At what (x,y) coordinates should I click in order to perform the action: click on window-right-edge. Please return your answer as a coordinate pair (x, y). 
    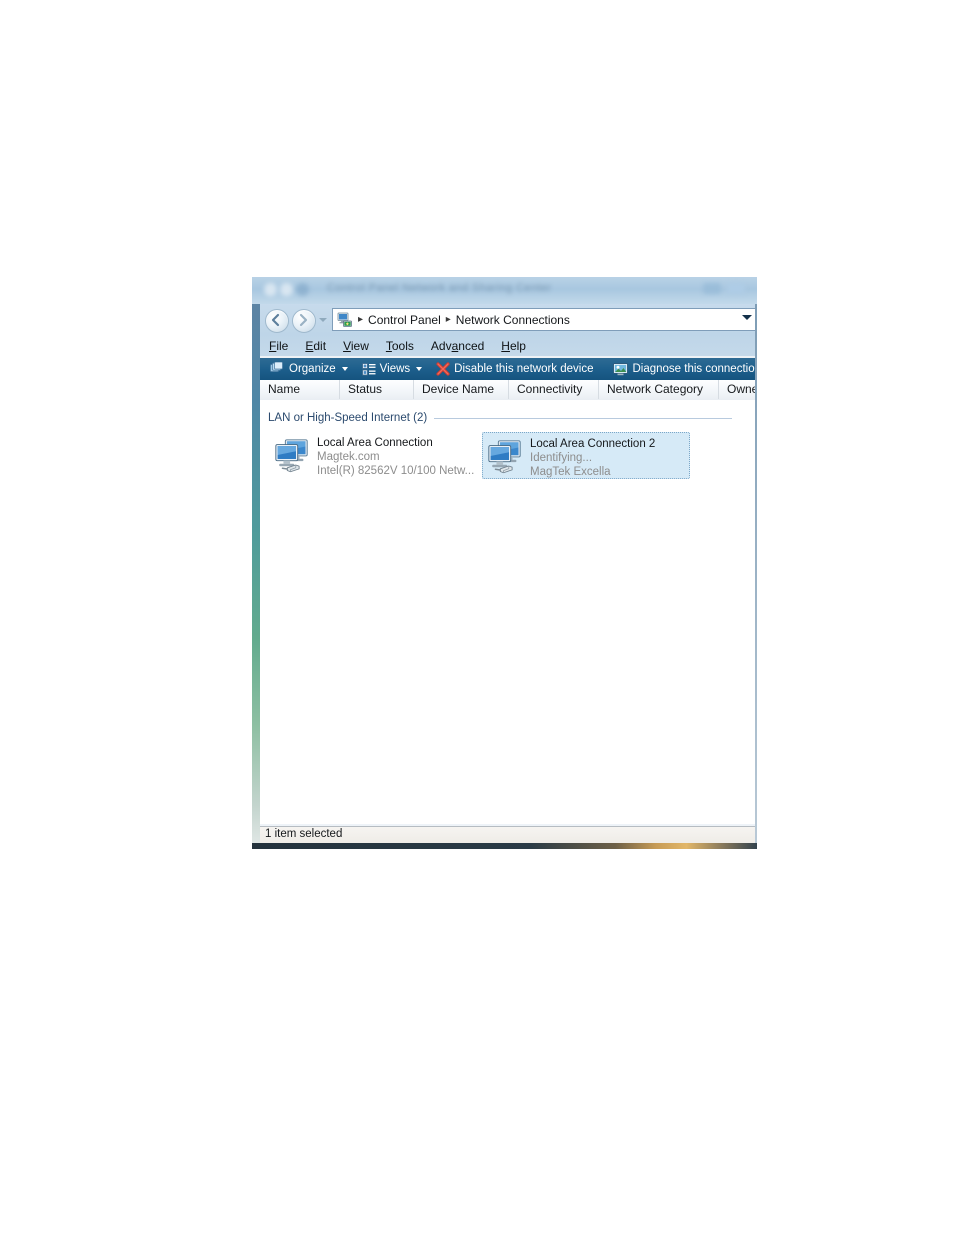
    Looking at the image, I should click on (756, 573).